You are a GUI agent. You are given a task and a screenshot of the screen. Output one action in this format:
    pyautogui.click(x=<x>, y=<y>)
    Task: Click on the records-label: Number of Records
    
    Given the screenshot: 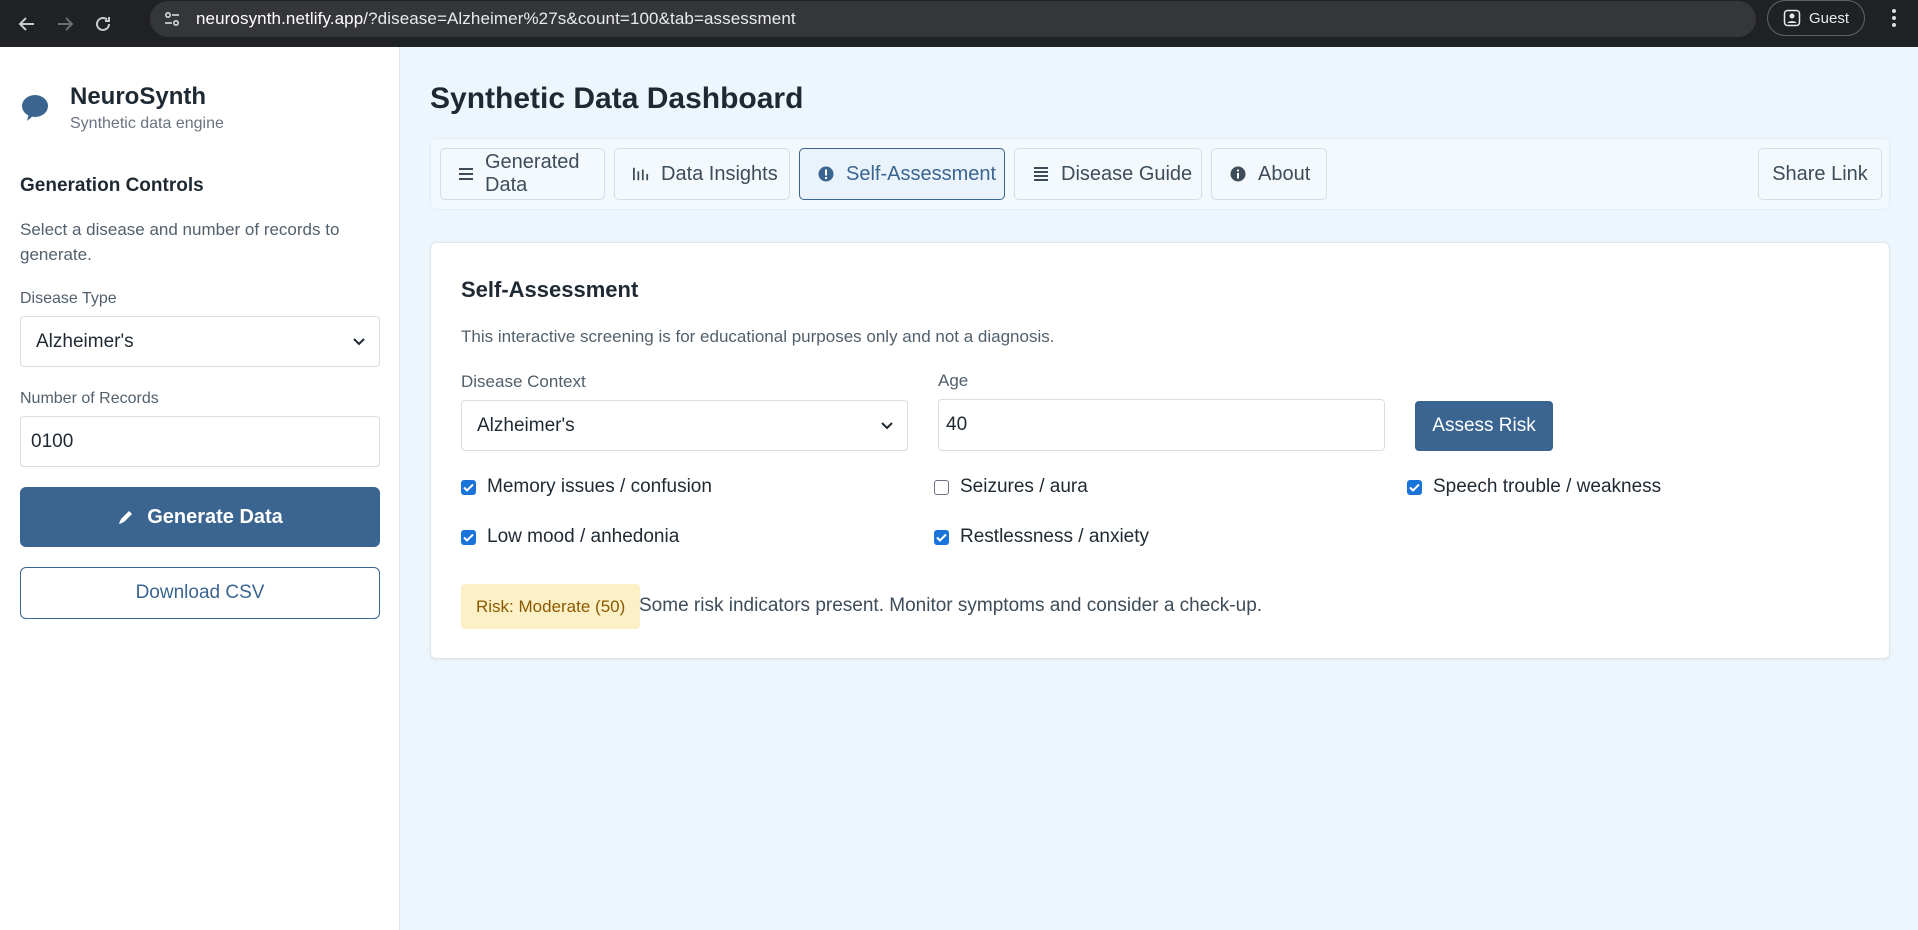 What is the action you would take?
    pyautogui.click(x=89, y=398)
    